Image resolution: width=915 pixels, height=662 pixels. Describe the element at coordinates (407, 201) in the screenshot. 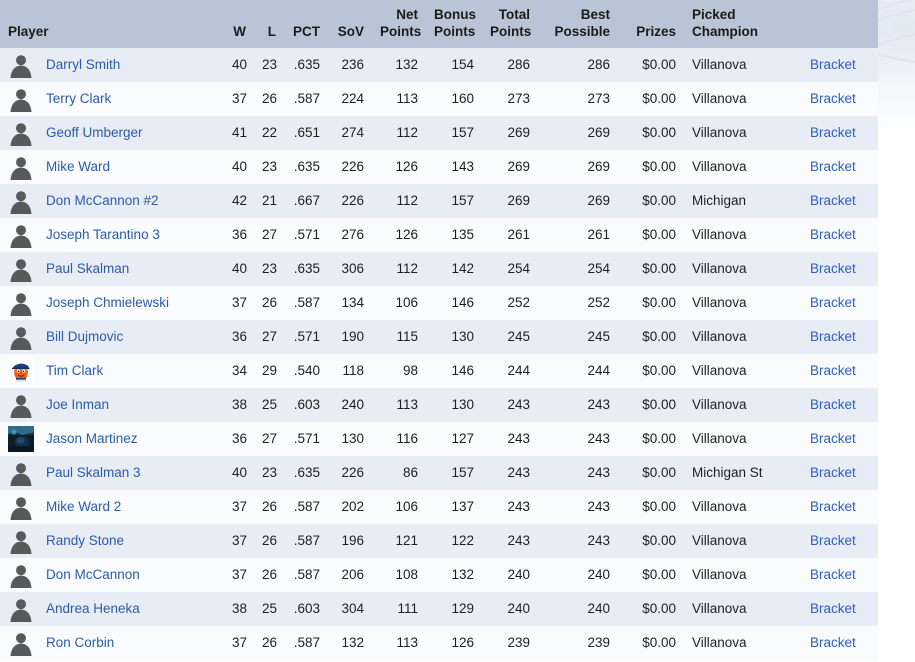

I see `cell-net-points: 112` at that location.